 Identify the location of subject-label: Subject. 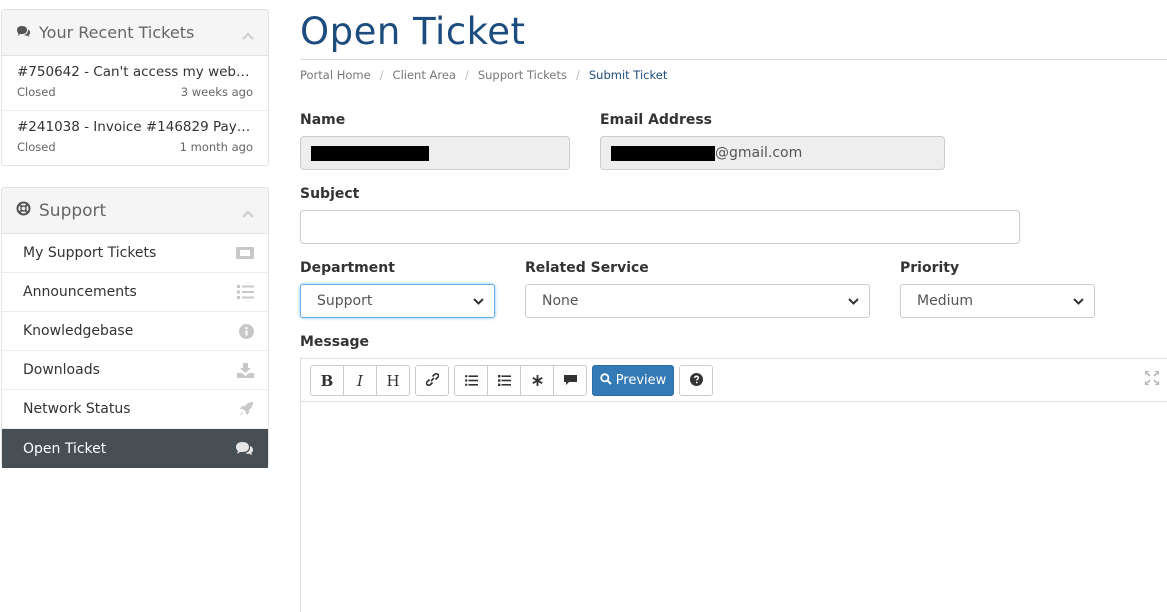
(330, 194).